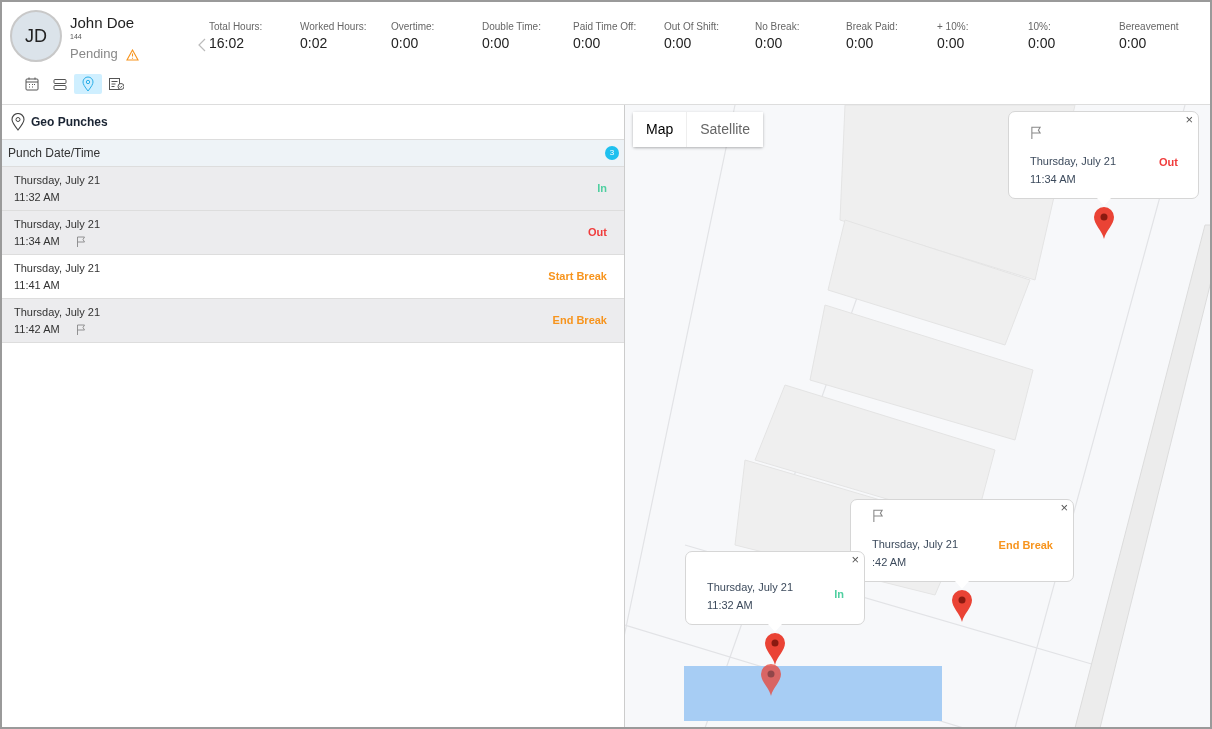 This screenshot has width=1212, height=729. What do you see at coordinates (37, 285) in the screenshot?
I see `punch-time: 11:41 AM` at bounding box center [37, 285].